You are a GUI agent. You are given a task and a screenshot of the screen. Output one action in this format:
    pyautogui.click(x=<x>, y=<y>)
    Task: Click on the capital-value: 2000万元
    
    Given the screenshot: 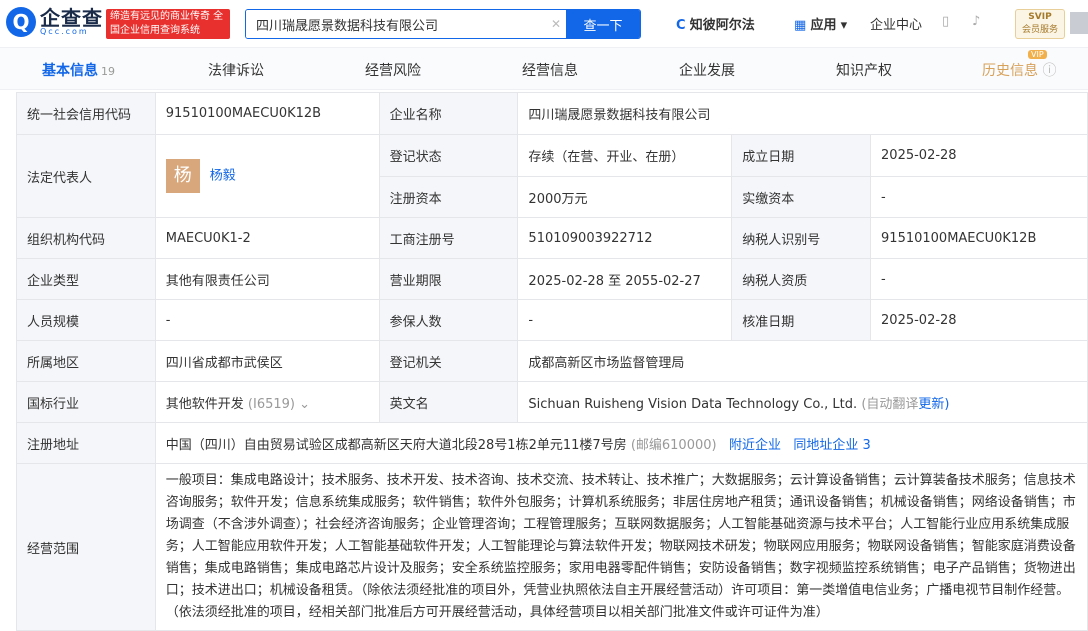 What is the action you would take?
    pyautogui.click(x=625, y=197)
    